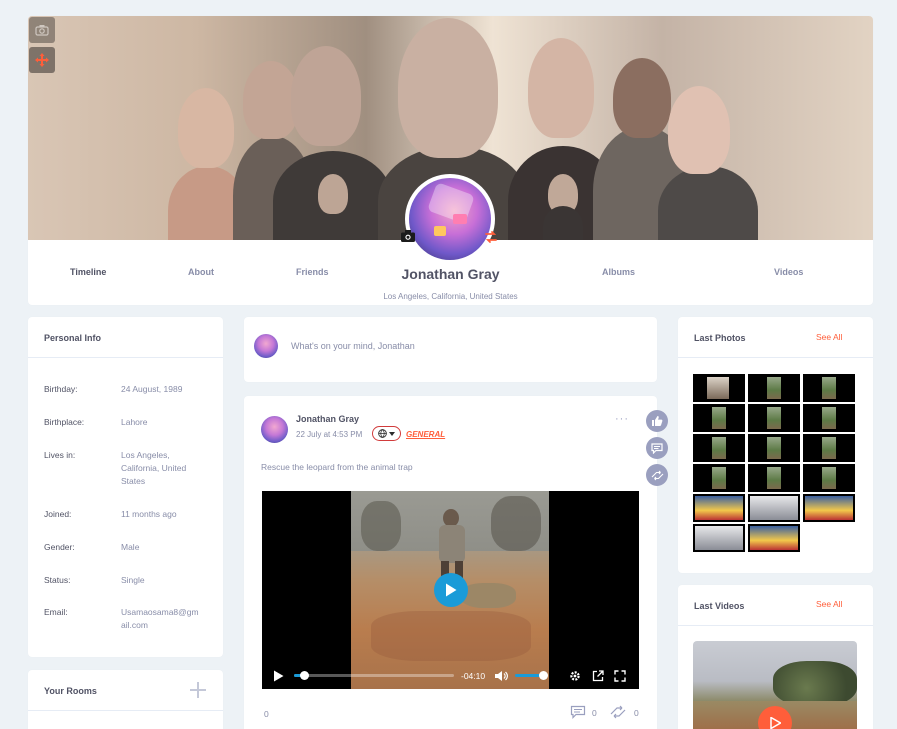 The image size is (897, 729). I want to click on add-room-button, so click(198, 692).